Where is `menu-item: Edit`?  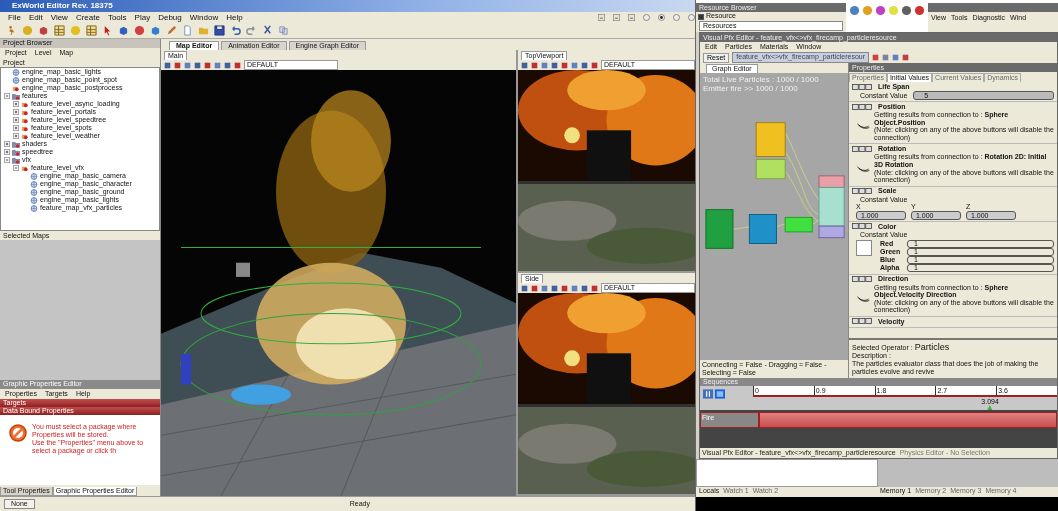 menu-item: Edit is located at coordinates (35, 17).